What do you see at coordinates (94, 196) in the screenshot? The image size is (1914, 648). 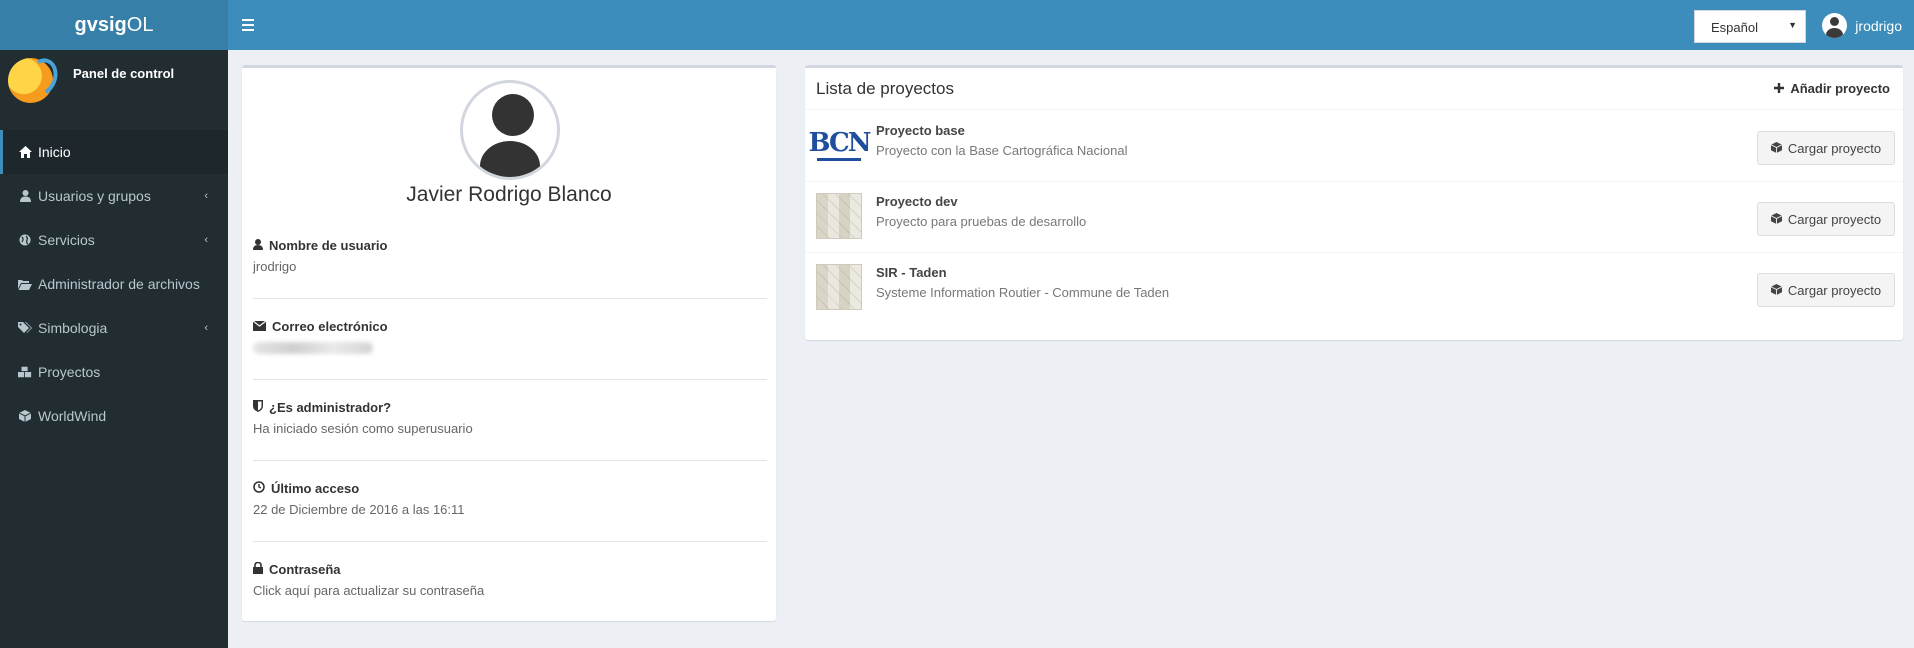 I see `sidebar-item-label: Usuarios y grupos` at bounding box center [94, 196].